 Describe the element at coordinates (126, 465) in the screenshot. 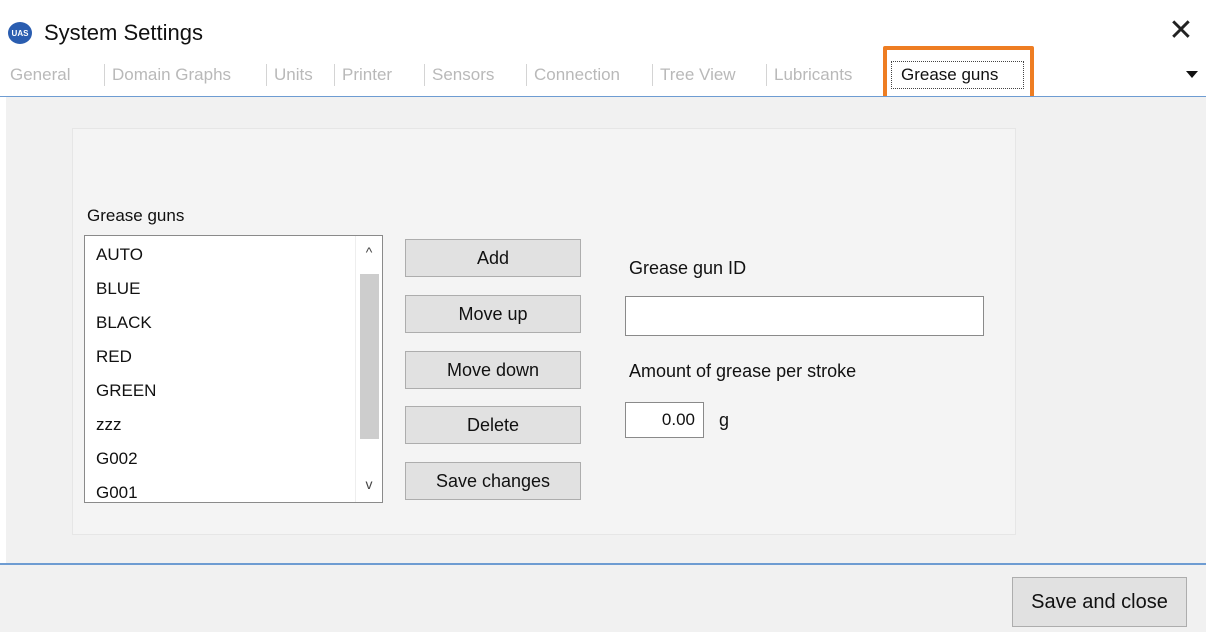

I see `list-item: G002` at that location.